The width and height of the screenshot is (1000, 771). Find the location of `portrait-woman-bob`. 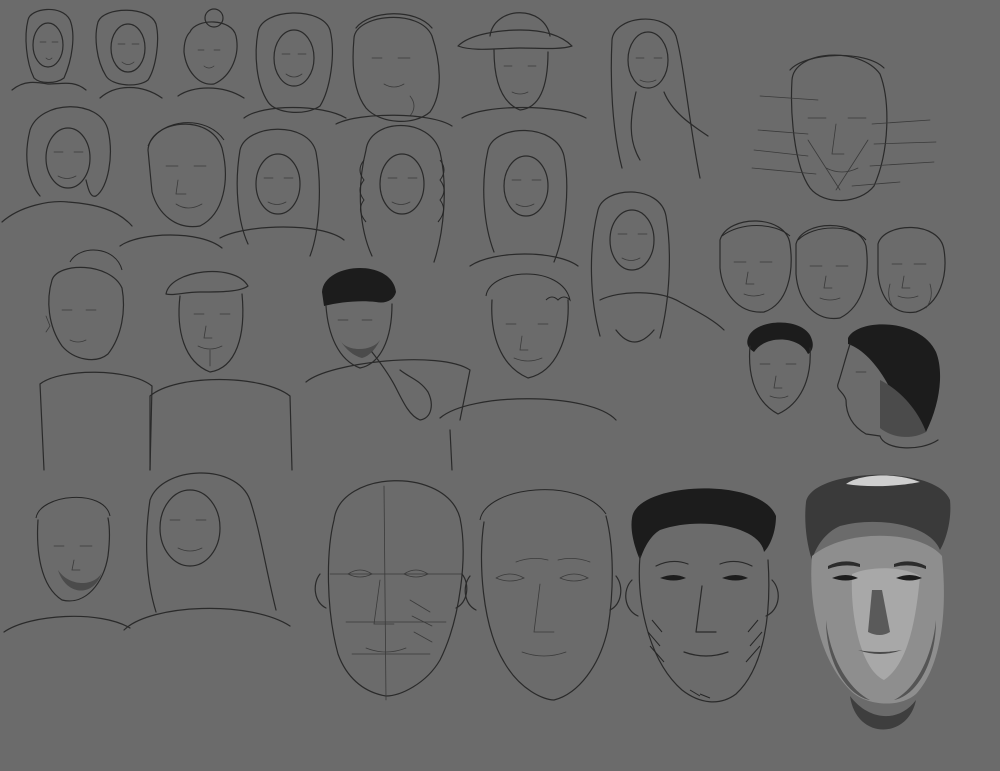

portrait-woman-bob is located at coordinates (67, 166).